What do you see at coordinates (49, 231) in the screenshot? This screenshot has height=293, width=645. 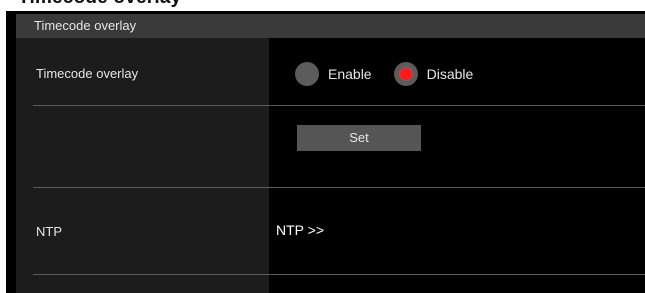 I see `ntp-label: NTP` at bounding box center [49, 231].